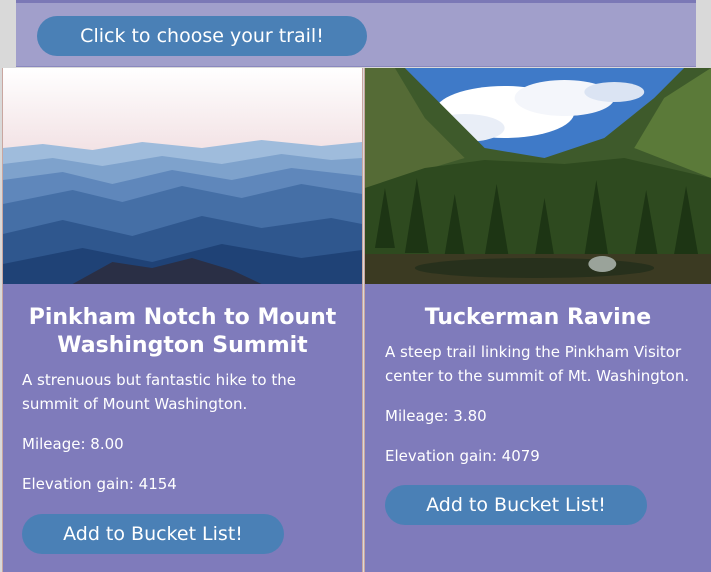  Describe the element at coordinates (436, 416) in the screenshot. I see `trail-mileage: Mileage: 3.80` at that location.